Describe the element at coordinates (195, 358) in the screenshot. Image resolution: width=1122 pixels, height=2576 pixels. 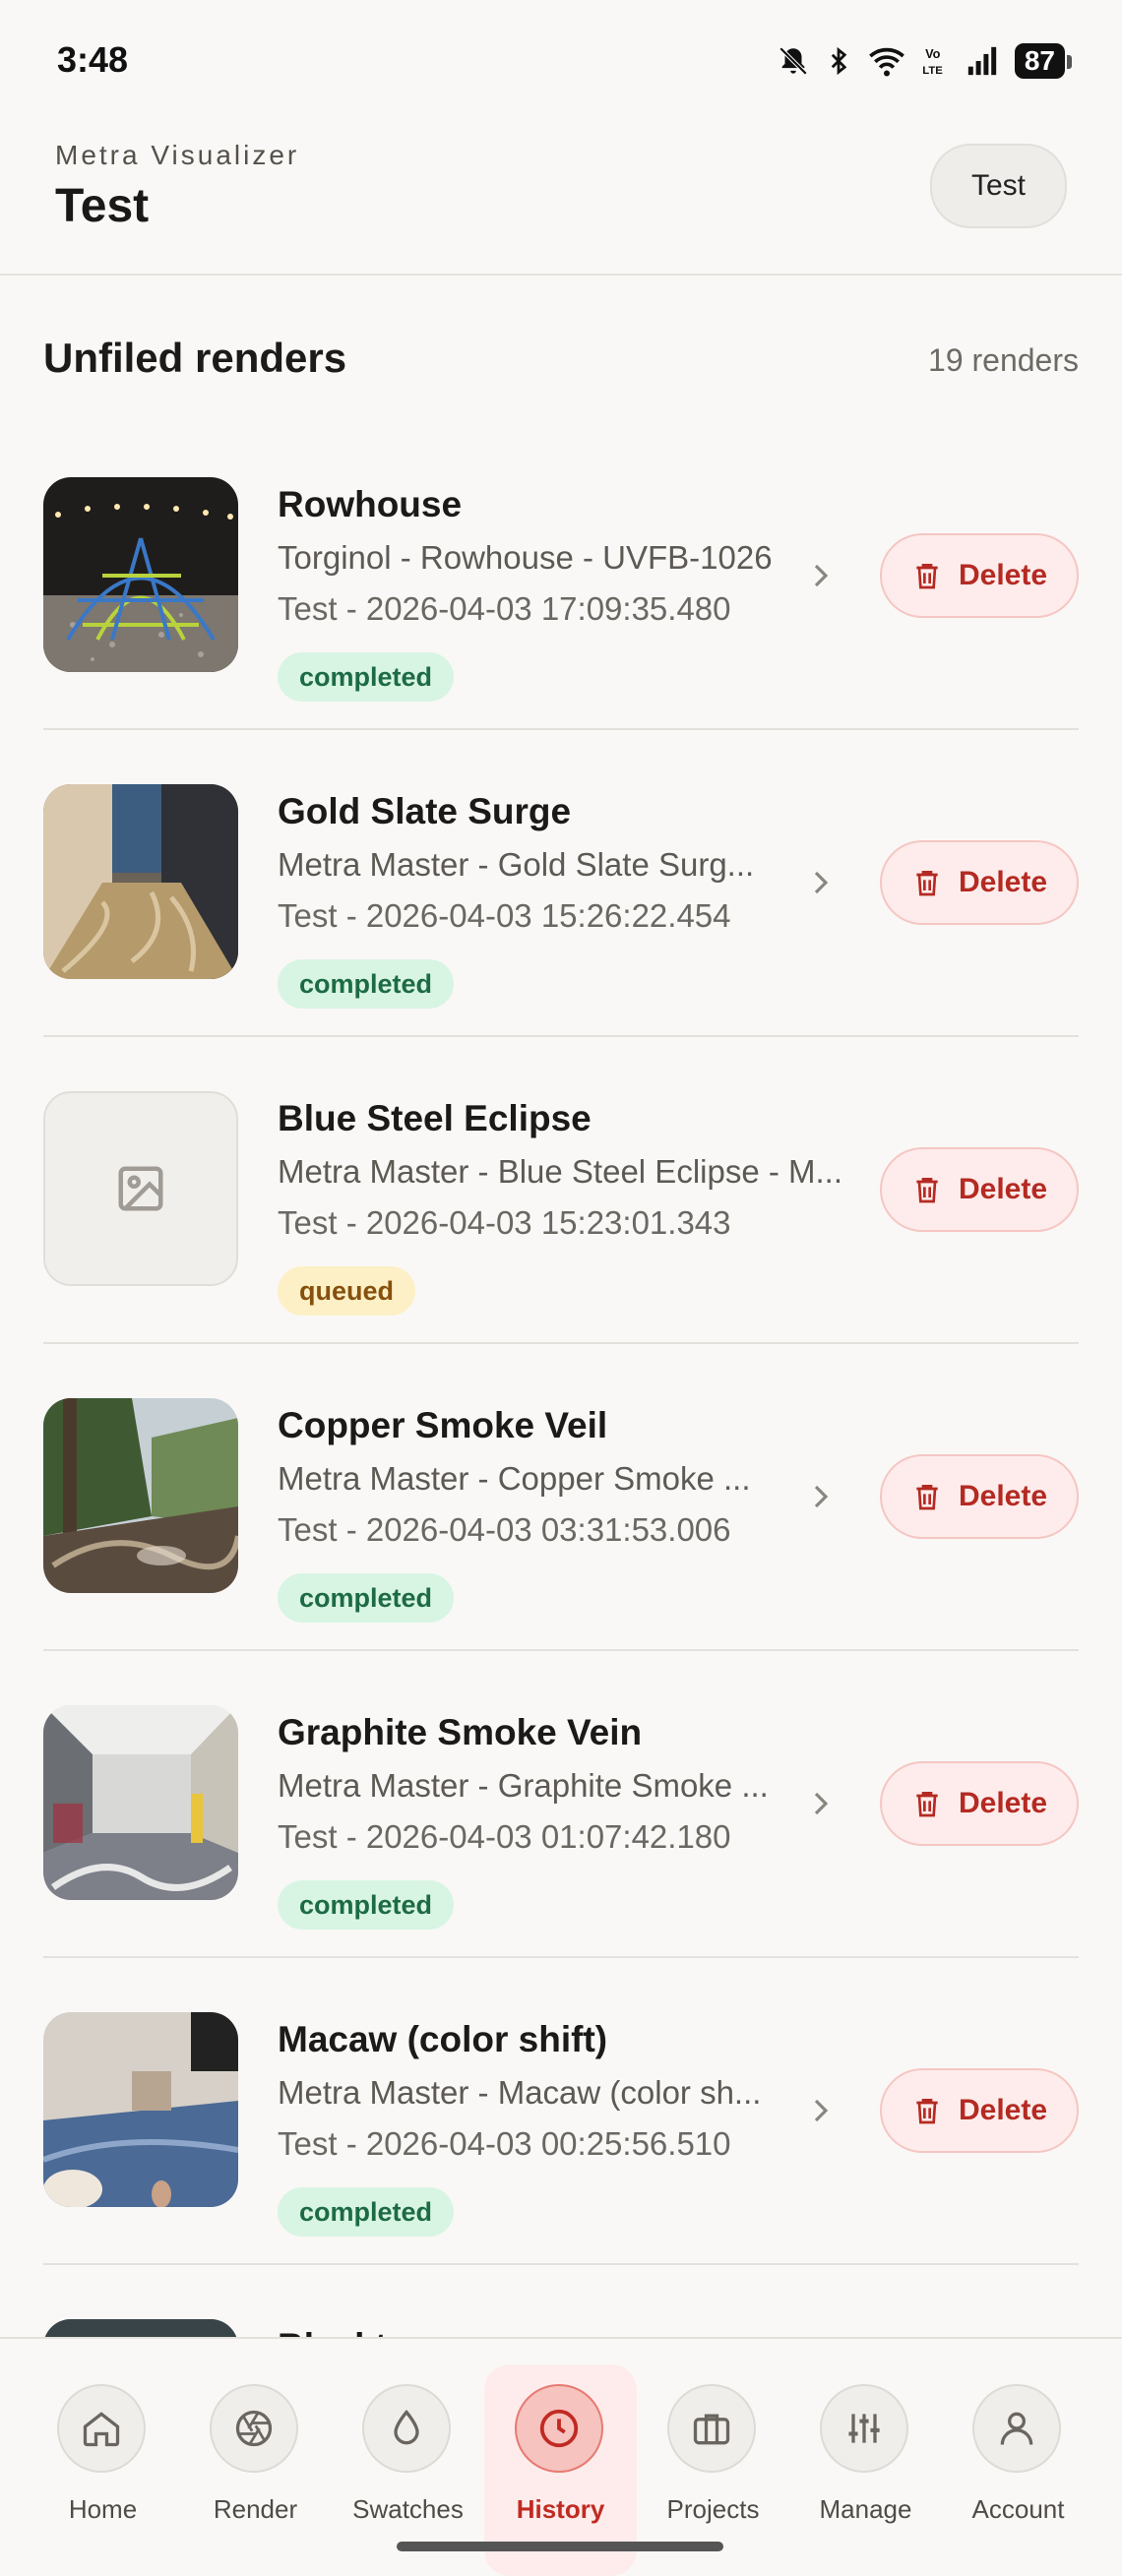
I see `section-title: Unfiled renders` at that location.